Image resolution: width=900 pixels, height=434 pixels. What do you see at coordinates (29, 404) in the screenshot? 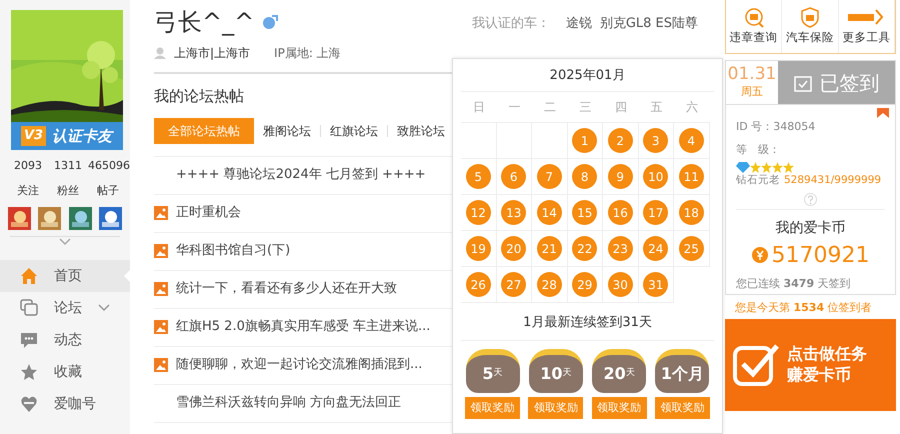
I see `heart-icon` at bounding box center [29, 404].